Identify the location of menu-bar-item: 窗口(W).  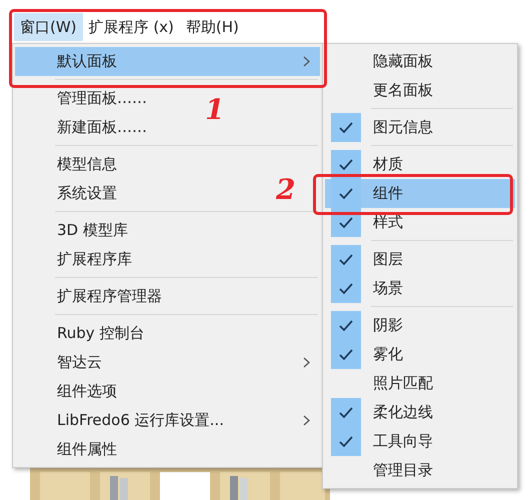
(48, 27).